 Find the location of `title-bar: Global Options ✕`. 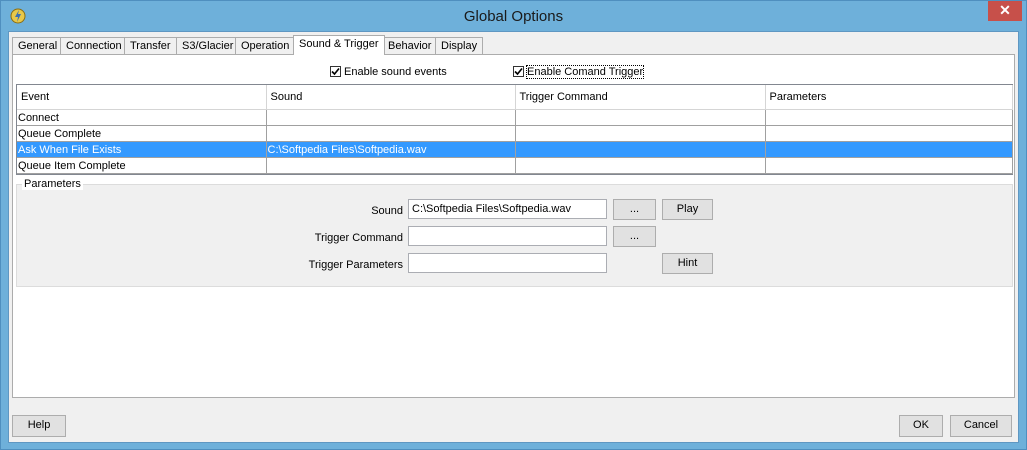

title-bar: Global Options ✕ is located at coordinates (513, 16).